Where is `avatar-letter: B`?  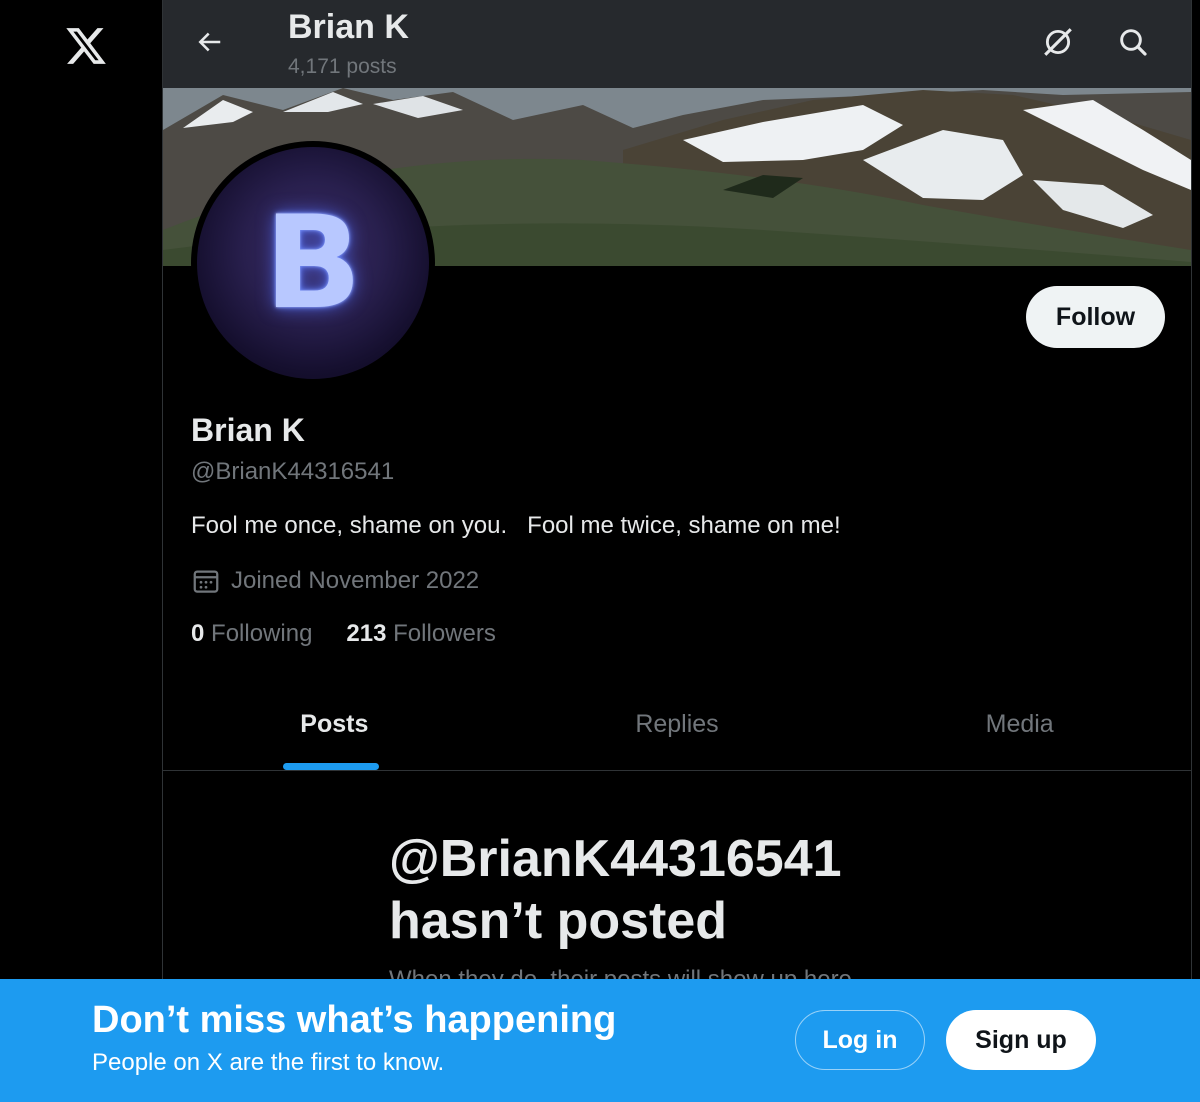 avatar-letter: B is located at coordinates (313, 263).